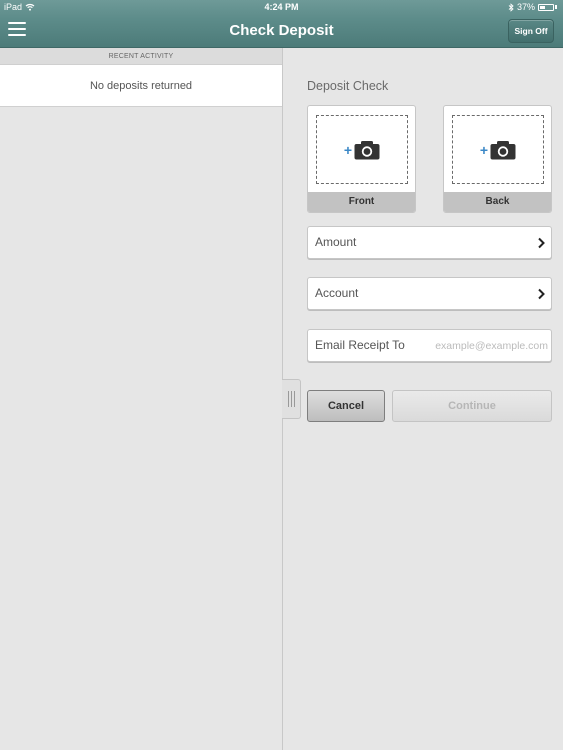  I want to click on front-capture-button: + Front, so click(361, 159).